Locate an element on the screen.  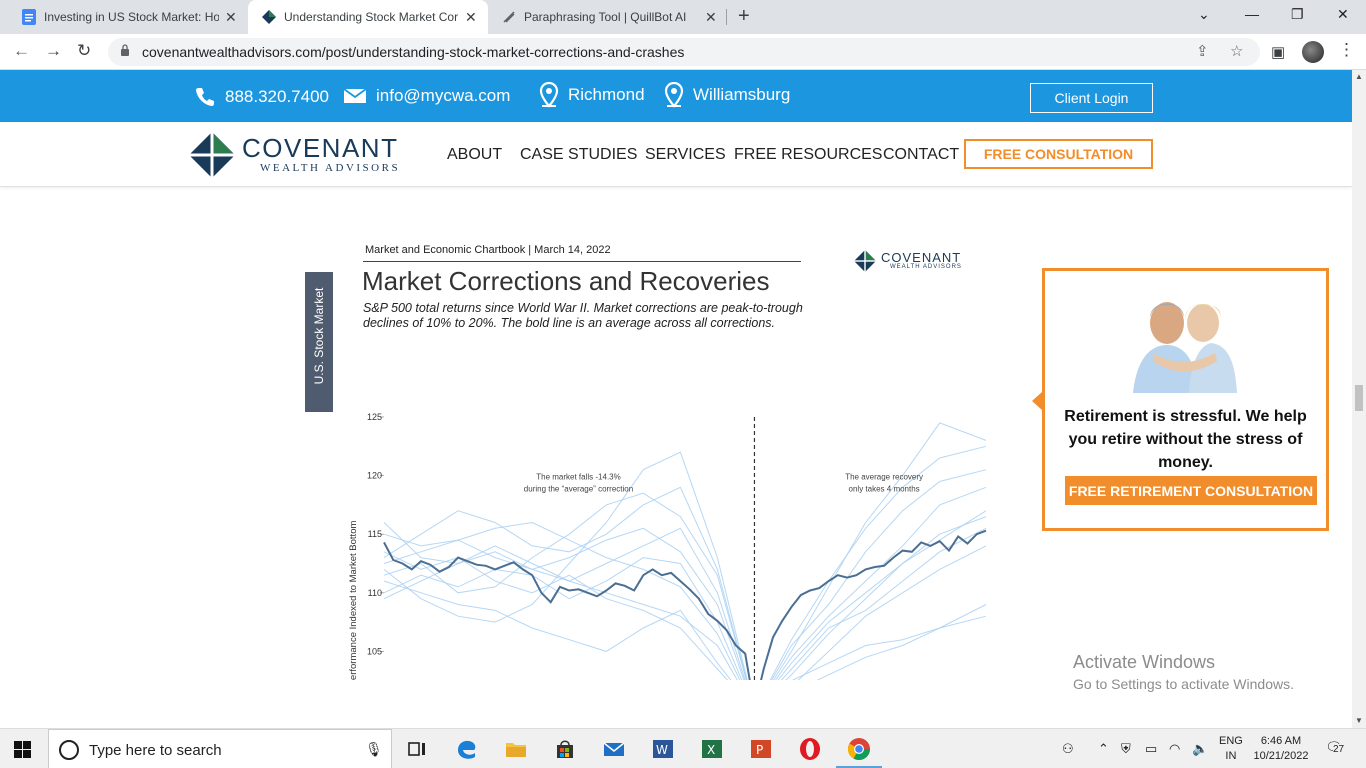
docs-icon is located at coordinates (29, 17).